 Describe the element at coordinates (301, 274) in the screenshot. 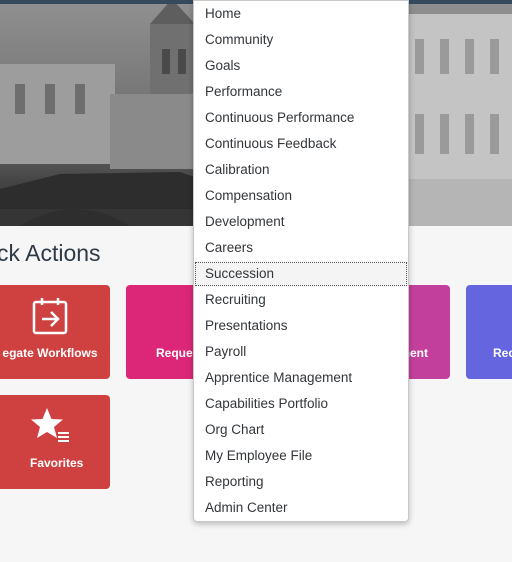

I see `menu-item-succession: Succession` at that location.